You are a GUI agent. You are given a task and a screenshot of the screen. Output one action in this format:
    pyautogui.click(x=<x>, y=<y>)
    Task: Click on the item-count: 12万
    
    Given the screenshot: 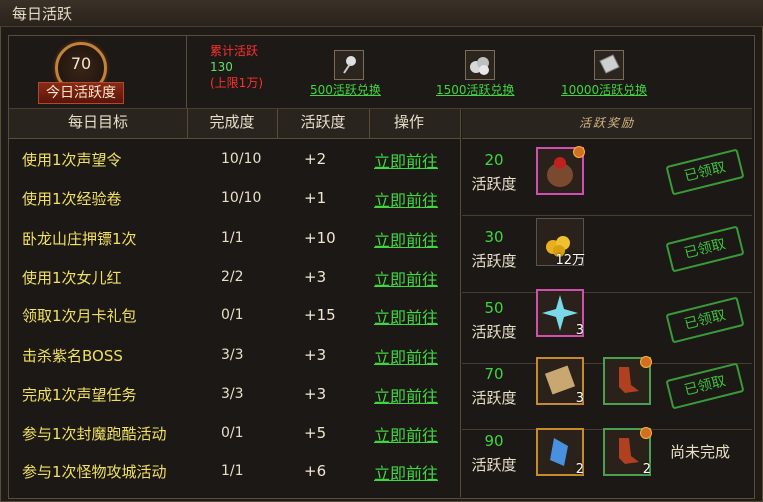 What is the action you would take?
    pyautogui.click(x=570, y=260)
    